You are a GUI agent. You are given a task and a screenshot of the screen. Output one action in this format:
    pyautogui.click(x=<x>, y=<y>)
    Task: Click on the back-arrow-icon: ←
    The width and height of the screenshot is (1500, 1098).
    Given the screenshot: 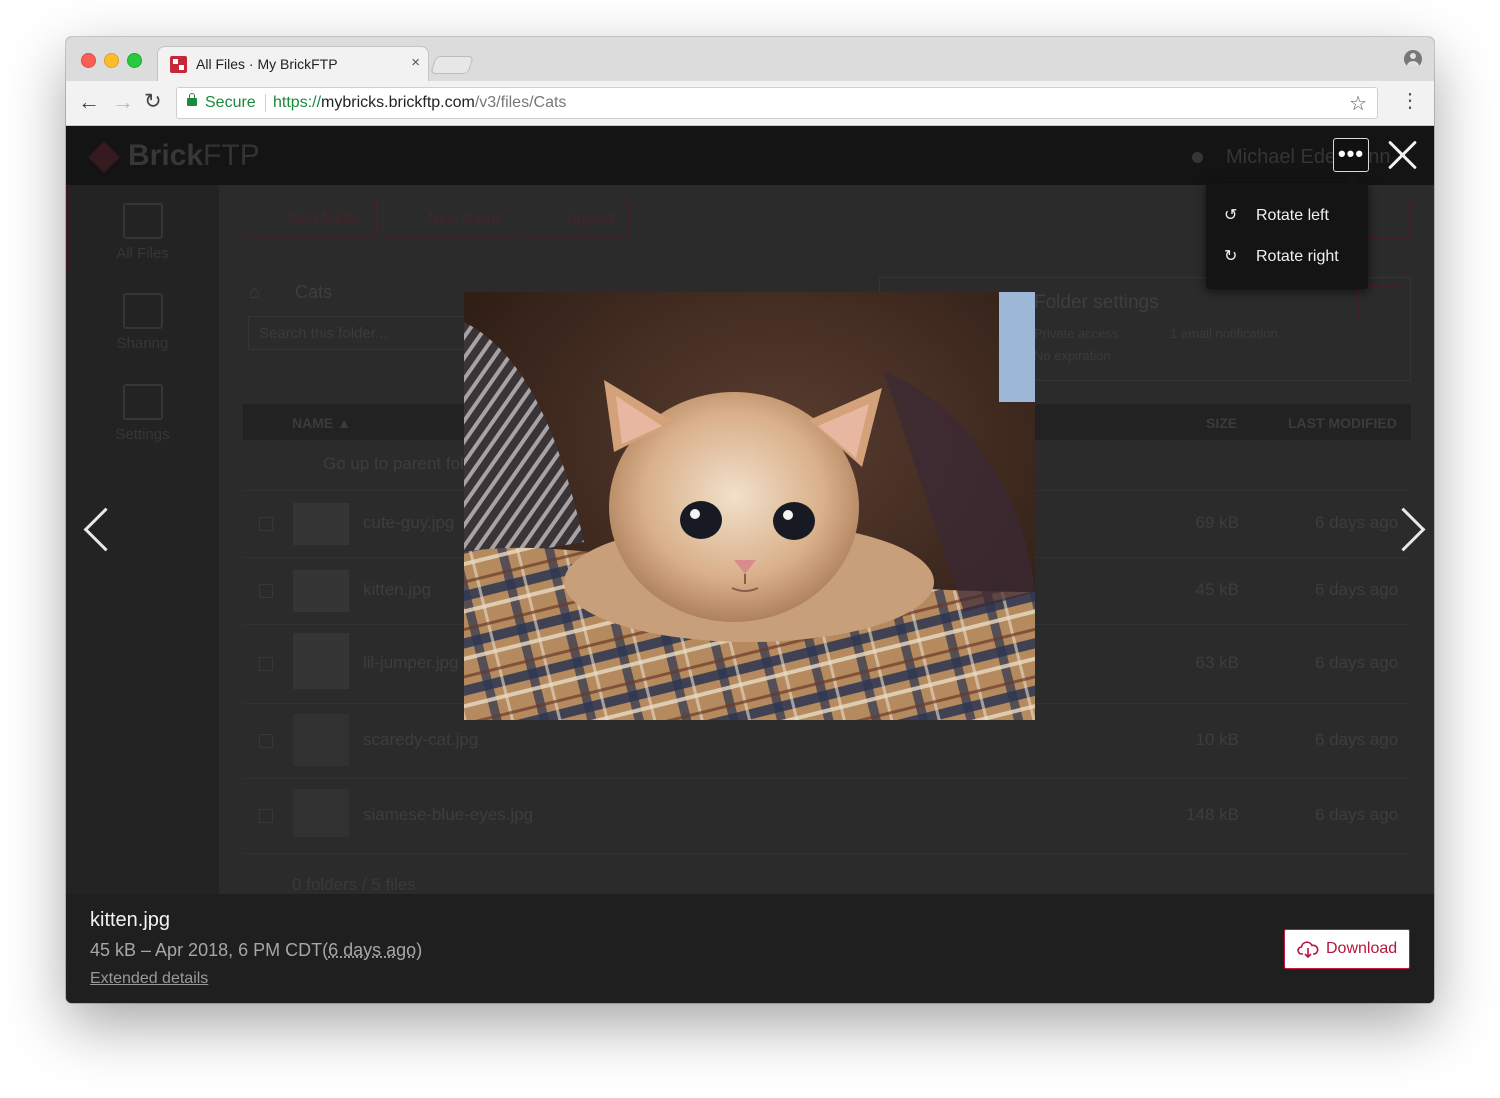 What is the action you would take?
    pyautogui.click(x=89, y=102)
    